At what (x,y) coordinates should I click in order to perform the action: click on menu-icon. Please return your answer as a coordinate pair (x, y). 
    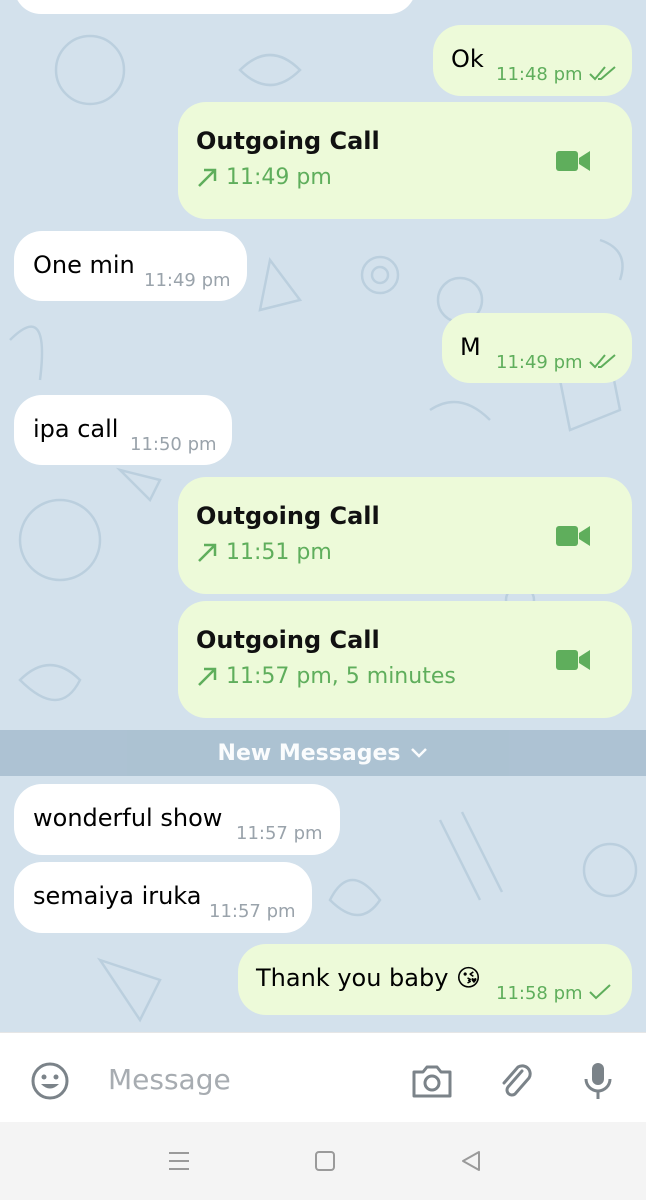
    Looking at the image, I should click on (179, 1161).